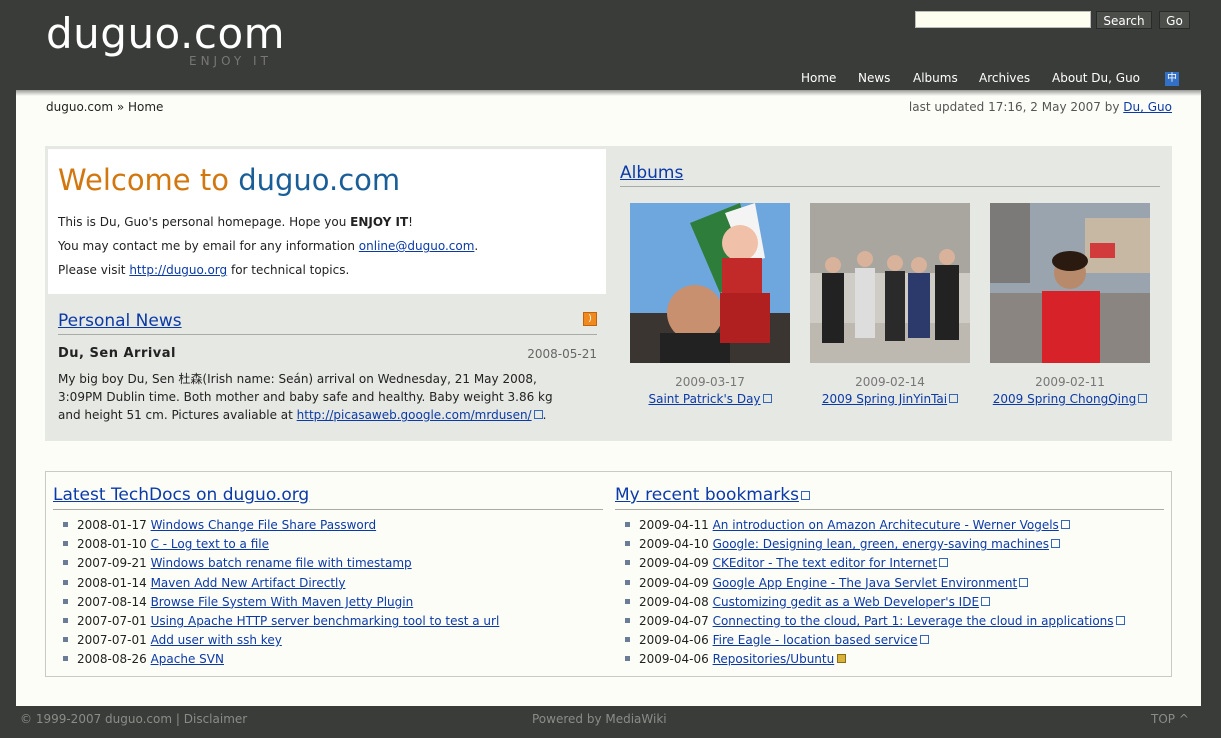 This screenshot has width=1221, height=738. Describe the element at coordinates (96, 719) in the screenshot. I see `copyright-text: © 1999-2007 duguo.com` at that location.